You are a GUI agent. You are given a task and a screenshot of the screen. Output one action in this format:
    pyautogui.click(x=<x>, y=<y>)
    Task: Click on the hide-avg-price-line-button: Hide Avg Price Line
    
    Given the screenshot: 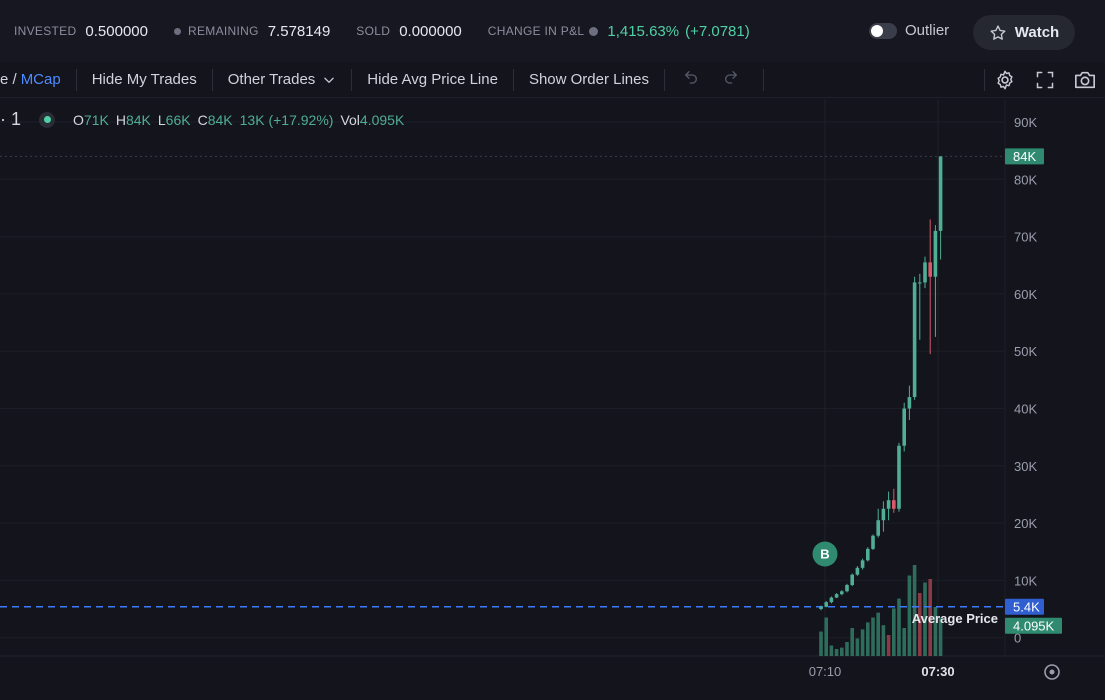 What is the action you would take?
    pyautogui.click(x=433, y=79)
    